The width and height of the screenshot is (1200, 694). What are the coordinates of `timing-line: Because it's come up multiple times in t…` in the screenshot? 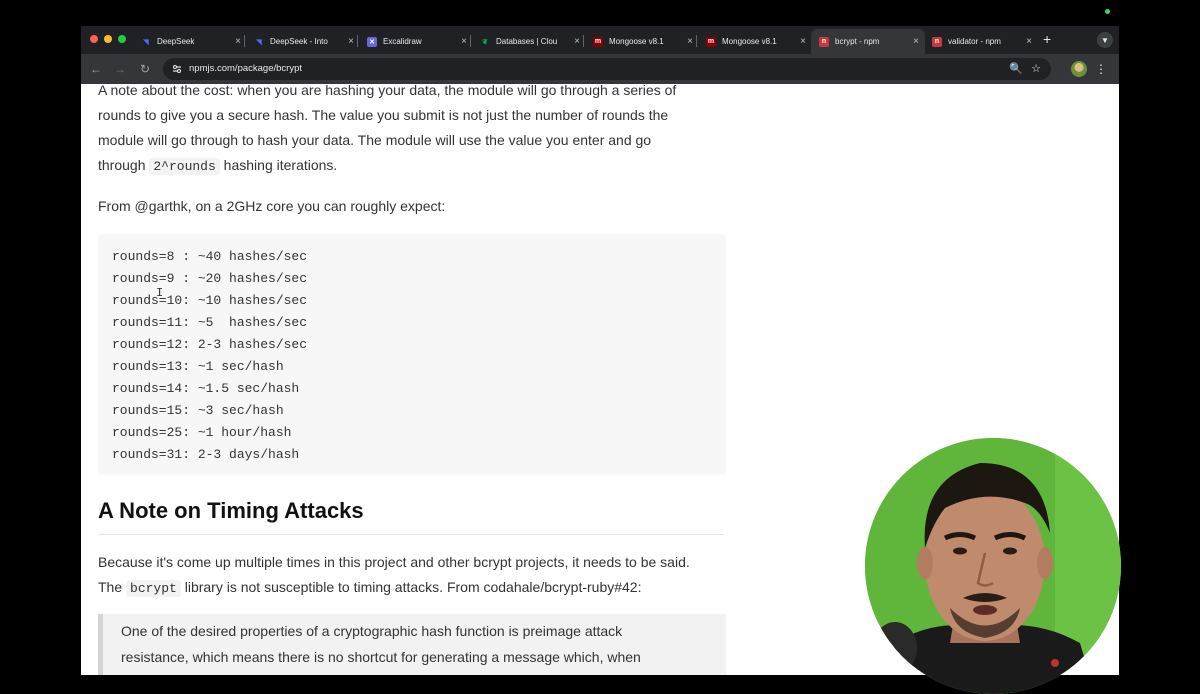 It's located at (394, 562).